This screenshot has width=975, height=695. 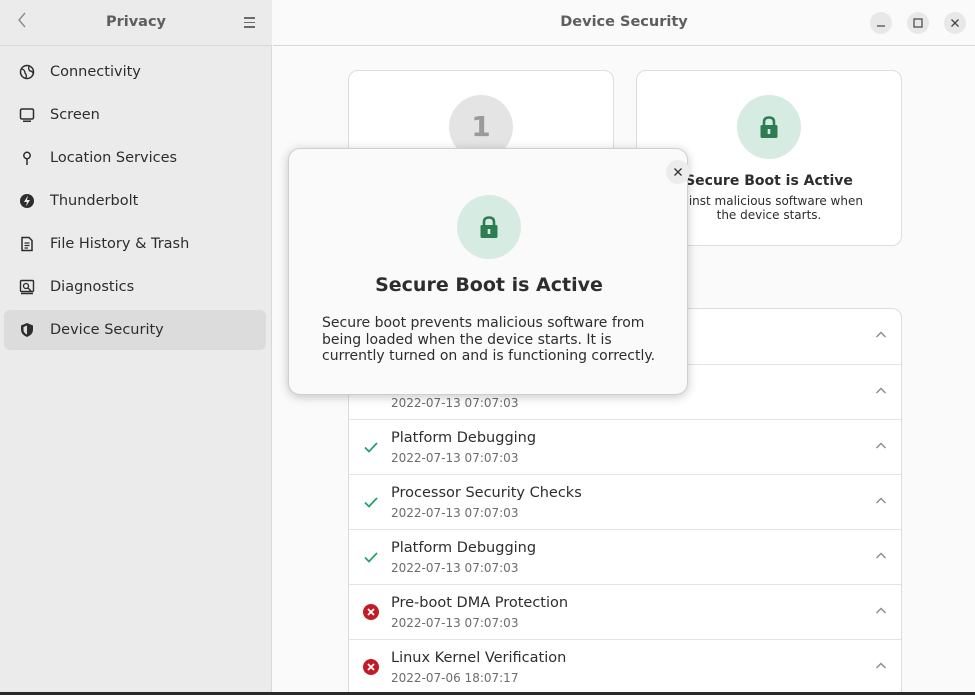 What do you see at coordinates (135, 115) in the screenshot?
I see `sidebar-item-screen: Screen` at bounding box center [135, 115].